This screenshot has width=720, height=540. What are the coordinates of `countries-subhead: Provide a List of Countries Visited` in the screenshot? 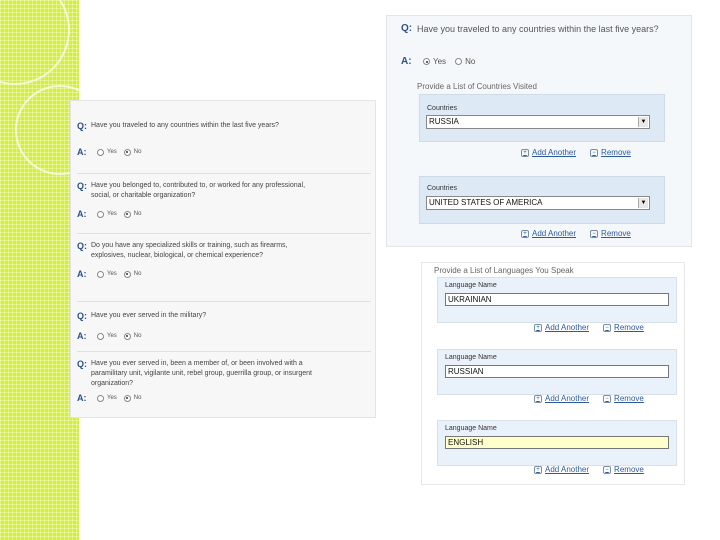 It's located at (477, 86).